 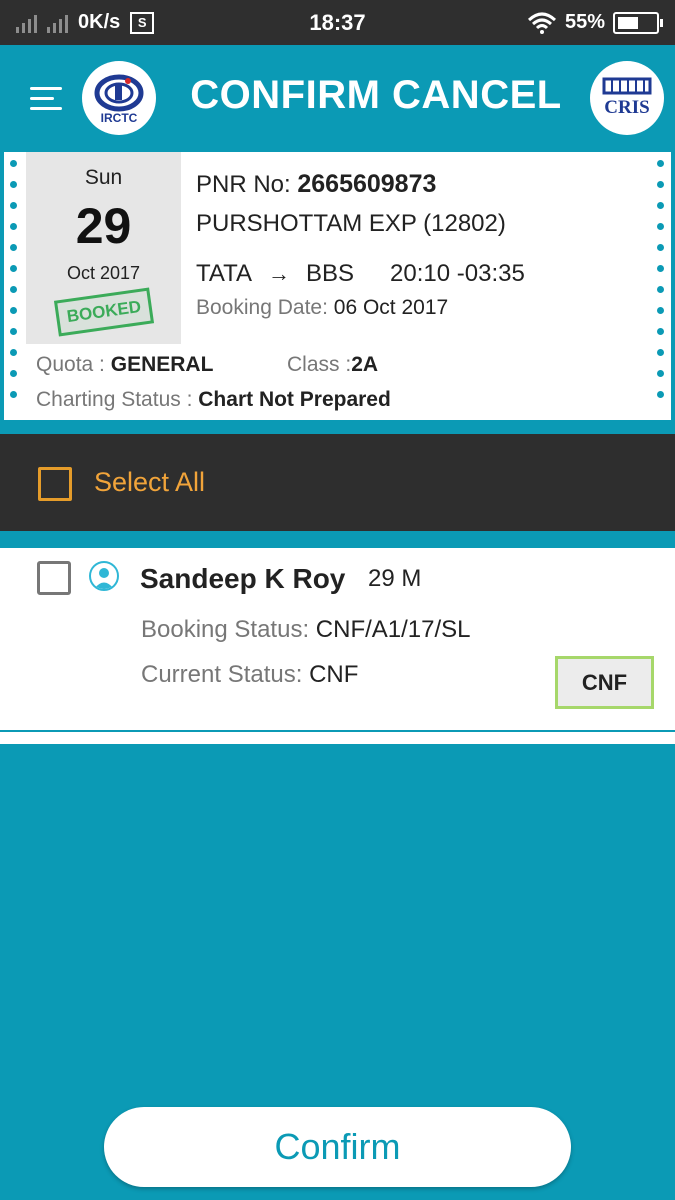 What do you see at coordinates (351, 223) in the screenshot?
I see `train-name: PURSHOTTAM EXP (12802)` at bounding box center [351, 223].